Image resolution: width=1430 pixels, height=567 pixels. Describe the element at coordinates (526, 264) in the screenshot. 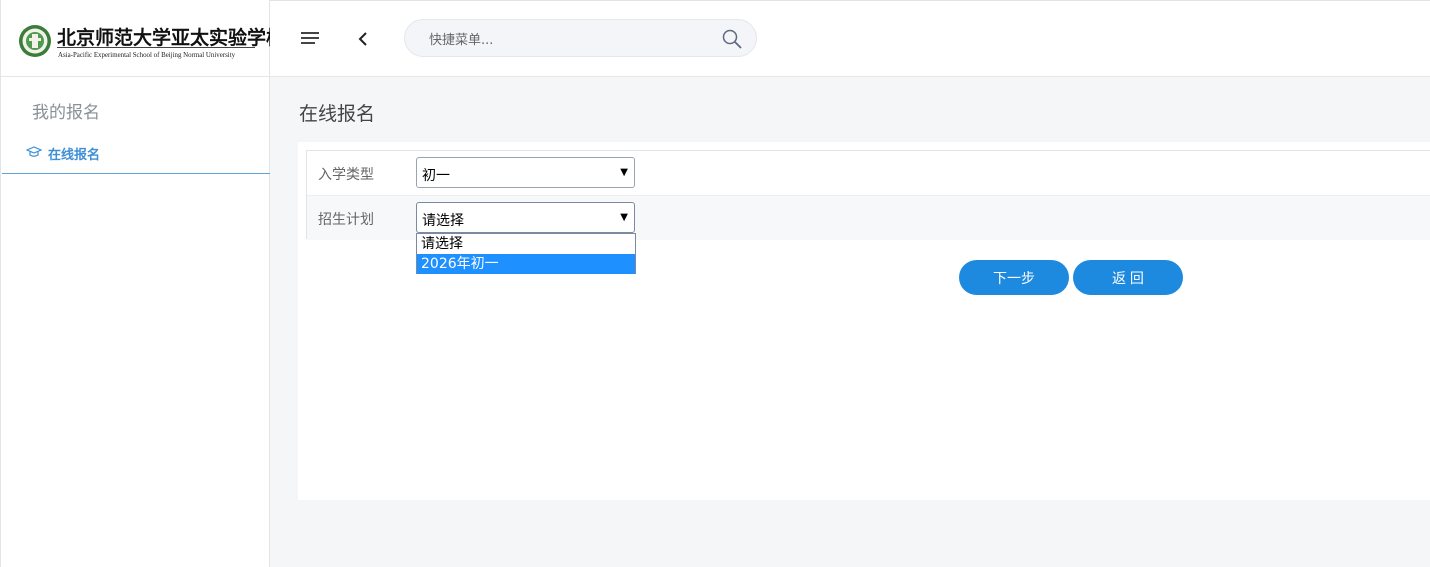

I see `dropdown-option-highlighted: 2026年初一` at that location.